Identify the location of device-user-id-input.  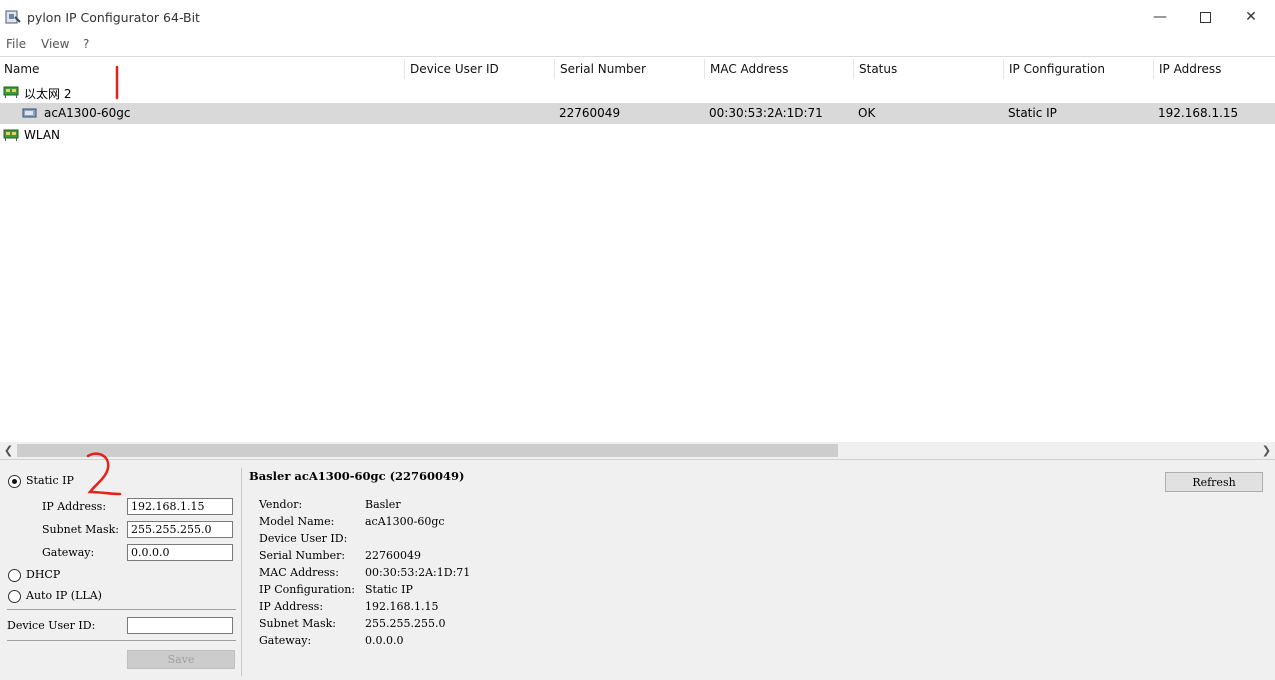
(180, 625).